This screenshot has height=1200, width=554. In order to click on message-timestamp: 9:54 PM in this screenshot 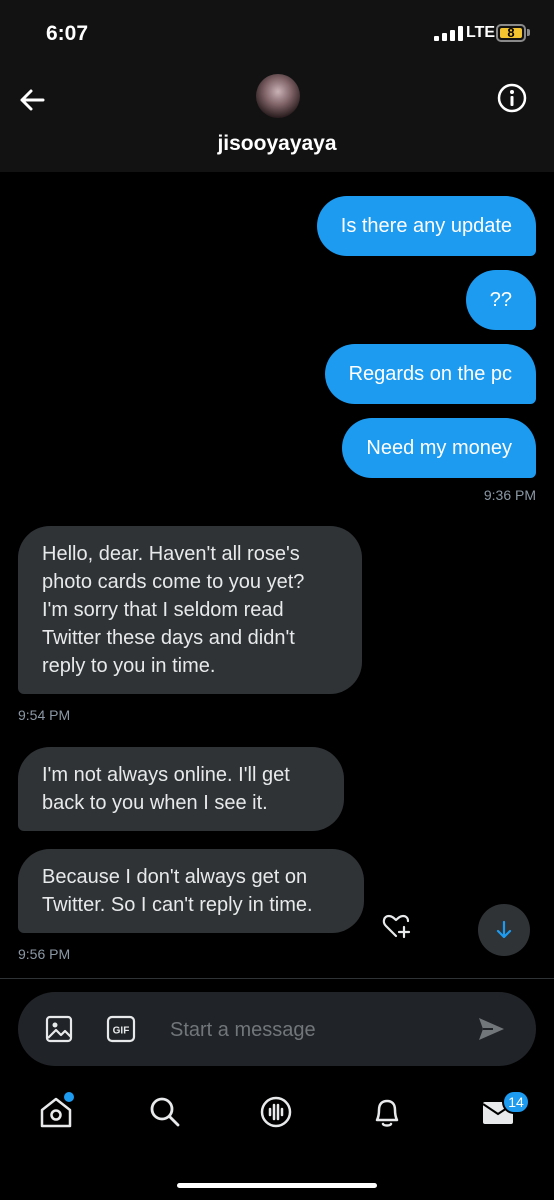, I will do `click(44, 715)`.